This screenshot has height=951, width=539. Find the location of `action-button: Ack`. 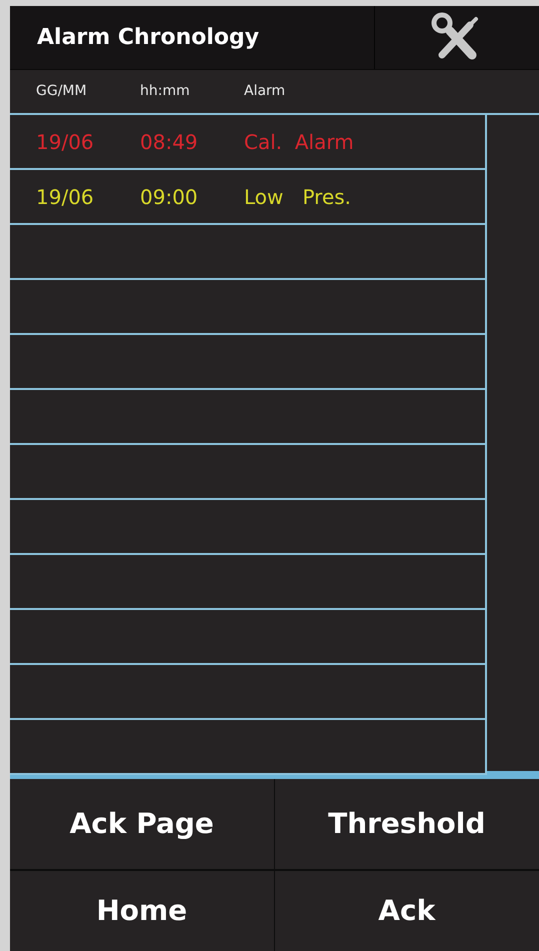

action-button: Ack is located at coordinates (406, 911).